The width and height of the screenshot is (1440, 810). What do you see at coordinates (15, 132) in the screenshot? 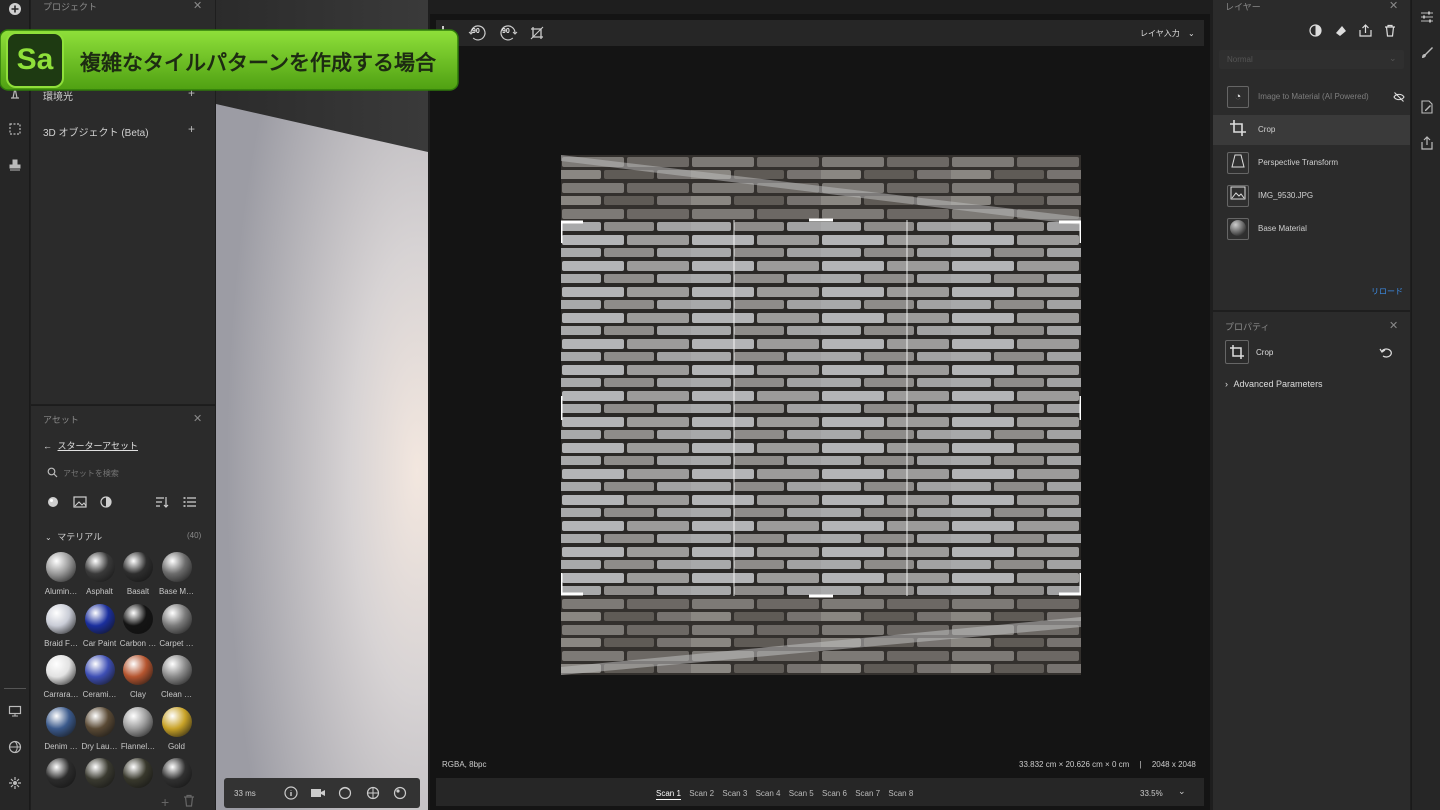
I see `transform-icon` at bounding box center [15, 132].